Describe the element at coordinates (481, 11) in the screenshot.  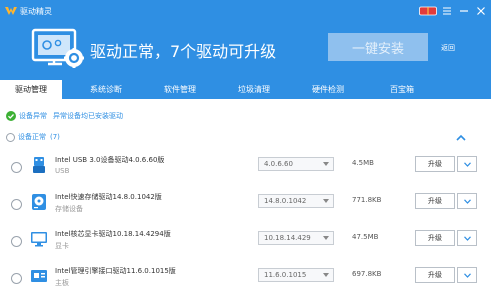
I see `close-icon` at that location.